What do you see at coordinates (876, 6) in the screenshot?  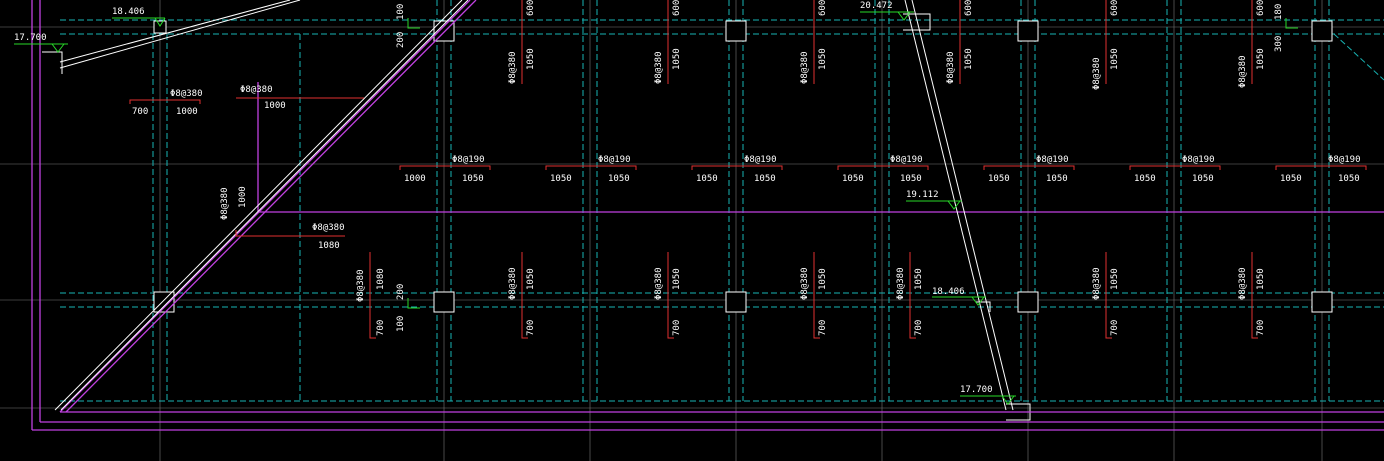 I see `elevation-label: 20.472` at bounding box center [876, 6].